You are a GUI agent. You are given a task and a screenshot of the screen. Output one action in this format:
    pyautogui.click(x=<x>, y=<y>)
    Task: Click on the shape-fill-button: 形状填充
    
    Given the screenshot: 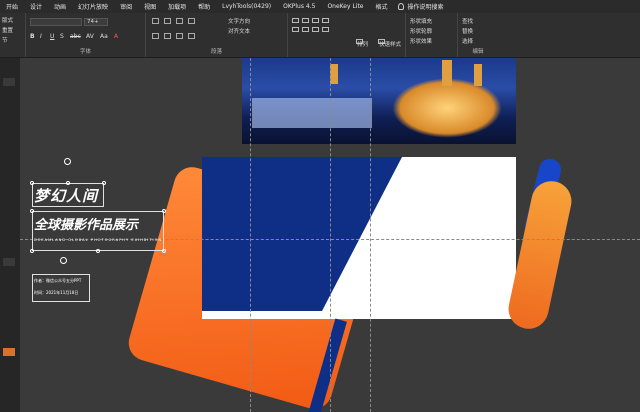 What is the action you would take?
    pyautogui.click(x=421, y=21)
    